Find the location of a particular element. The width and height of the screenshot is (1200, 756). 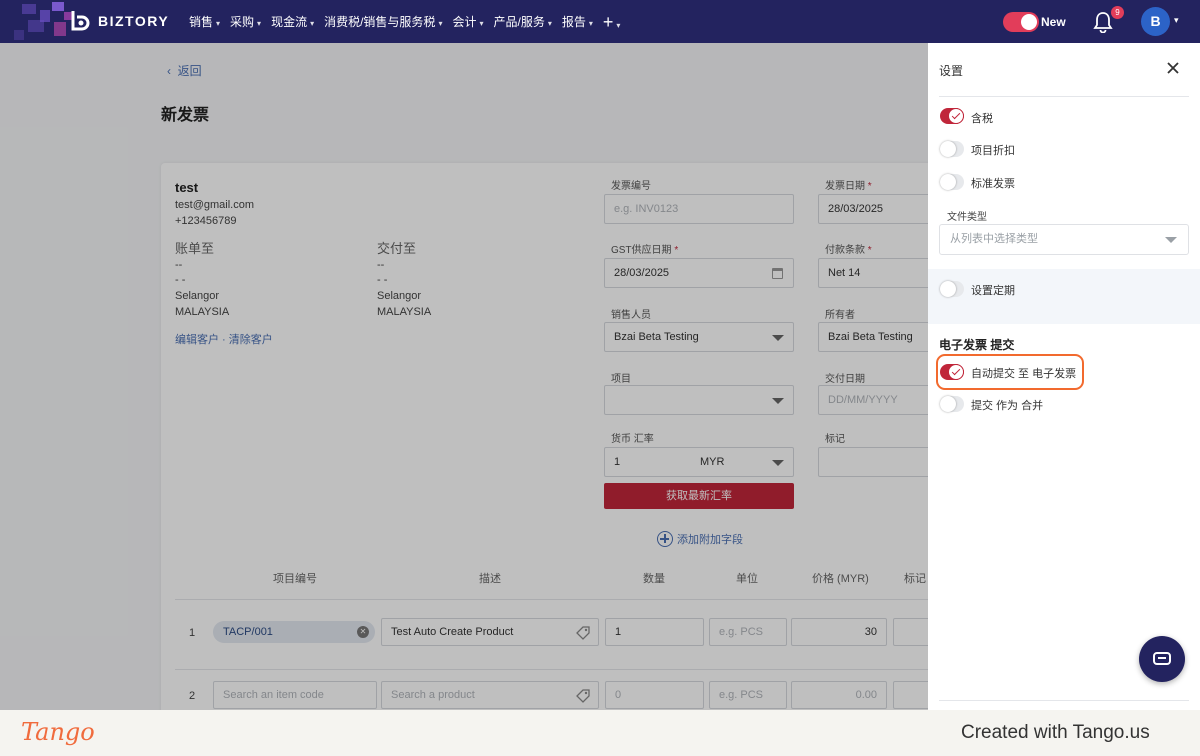

nav-item-sales: 销售 ▾ is located at coordinates (204, 21).